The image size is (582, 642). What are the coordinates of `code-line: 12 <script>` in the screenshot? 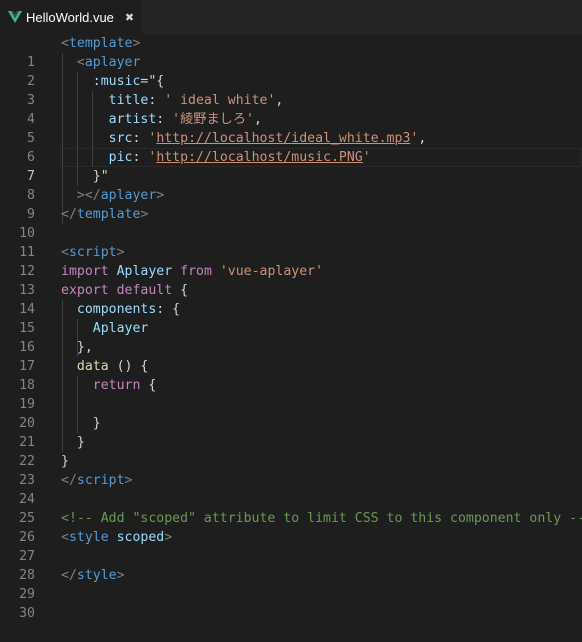 It's located at (291, 261).